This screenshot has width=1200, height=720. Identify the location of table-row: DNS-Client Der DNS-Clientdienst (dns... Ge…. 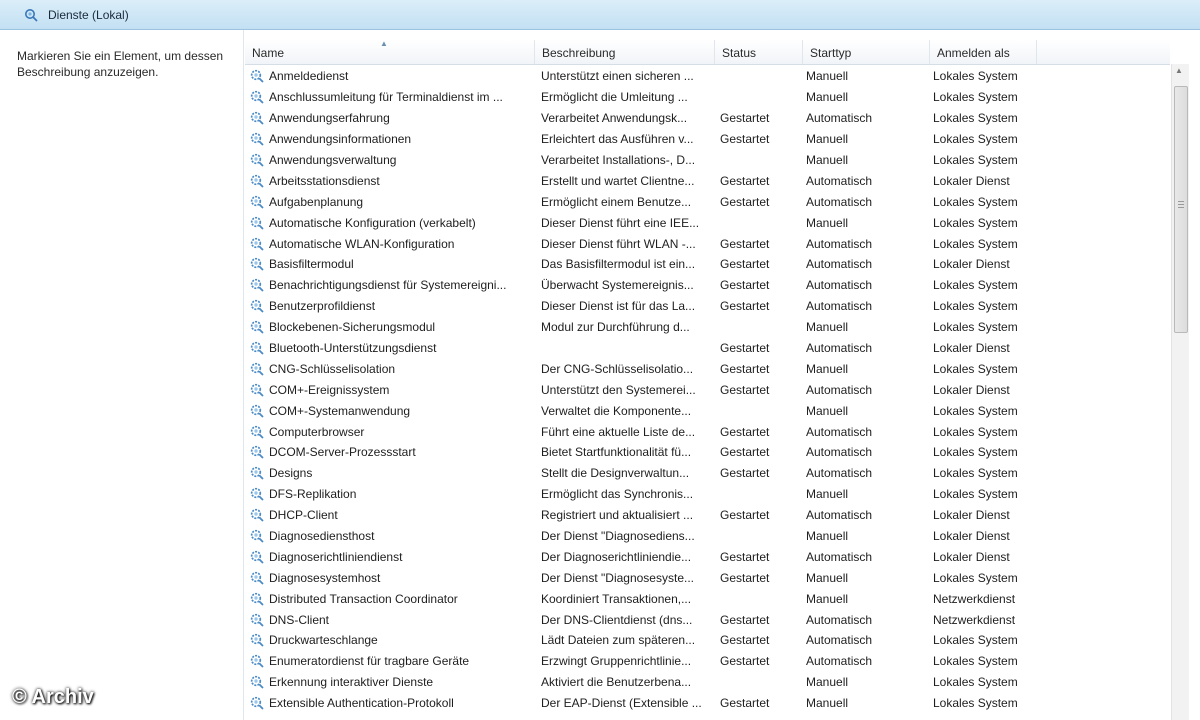
(707, 619).